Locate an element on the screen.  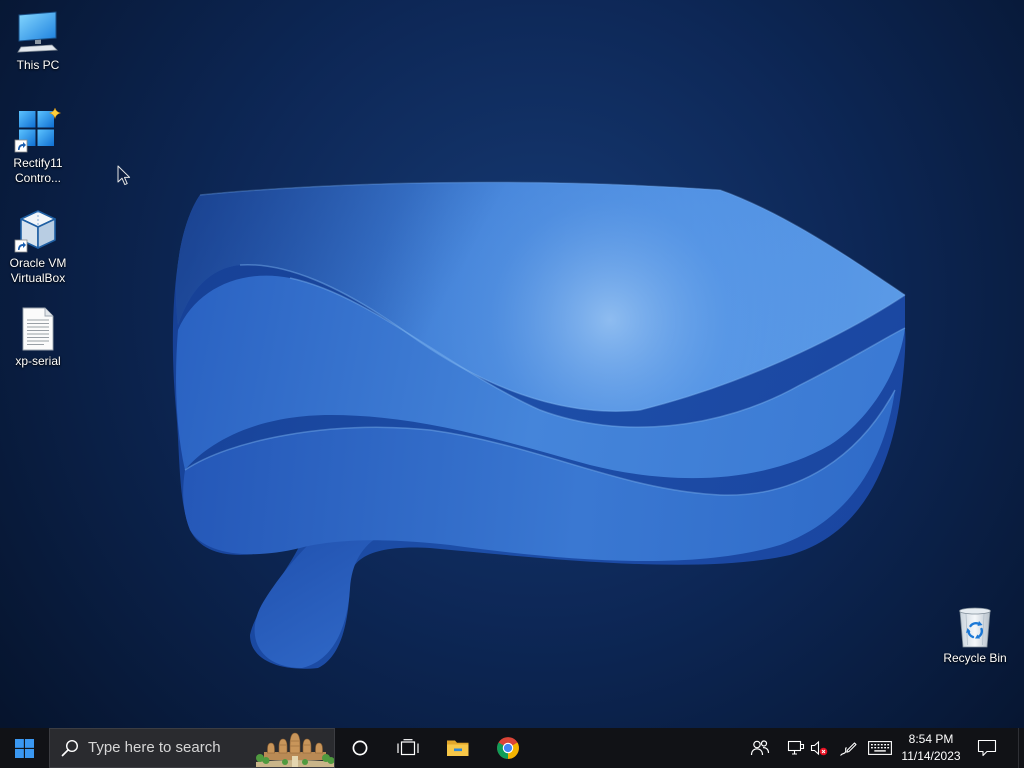
file-explorer-icon is located at coordinates (458, 748).